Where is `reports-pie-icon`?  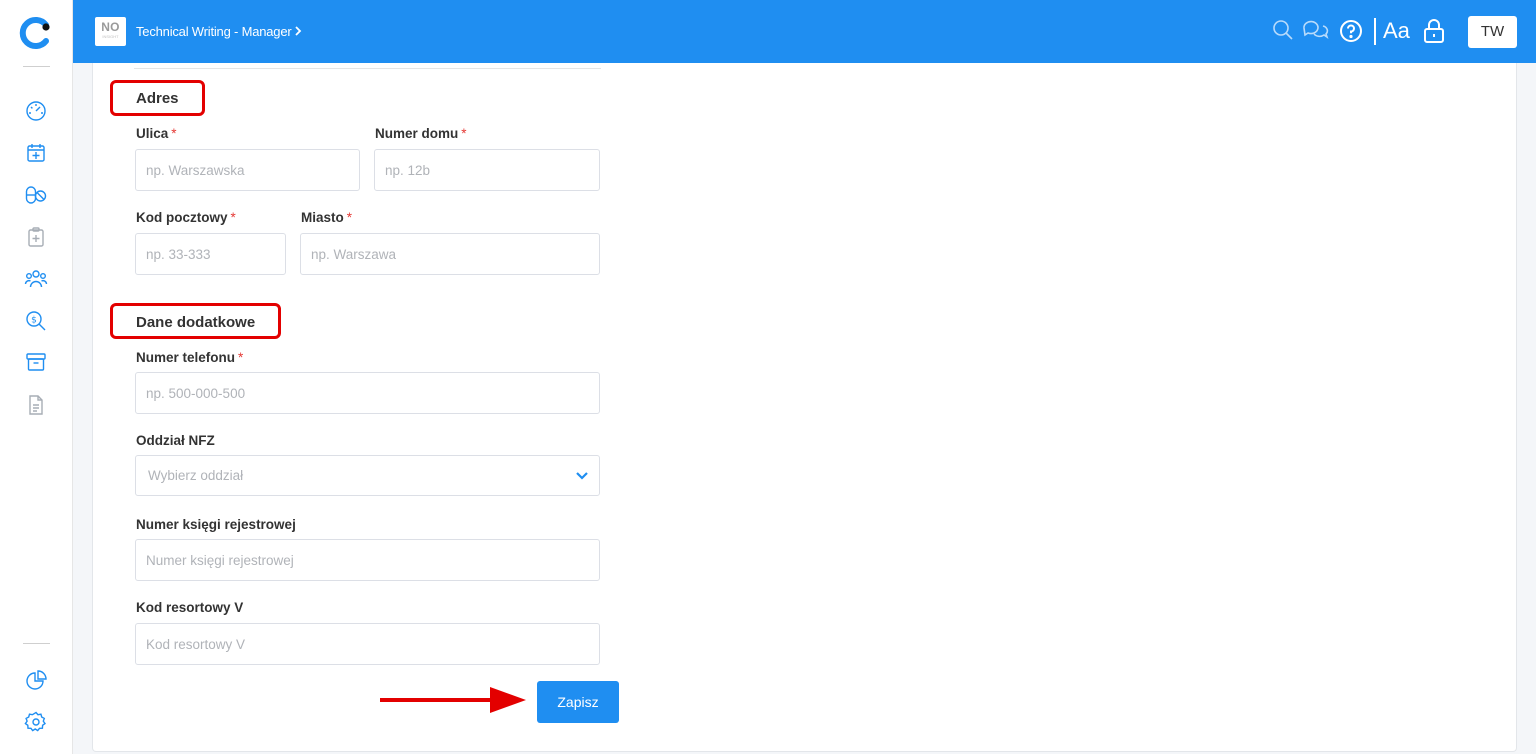
reports-pie-icon is located at coordinates (36, 681).